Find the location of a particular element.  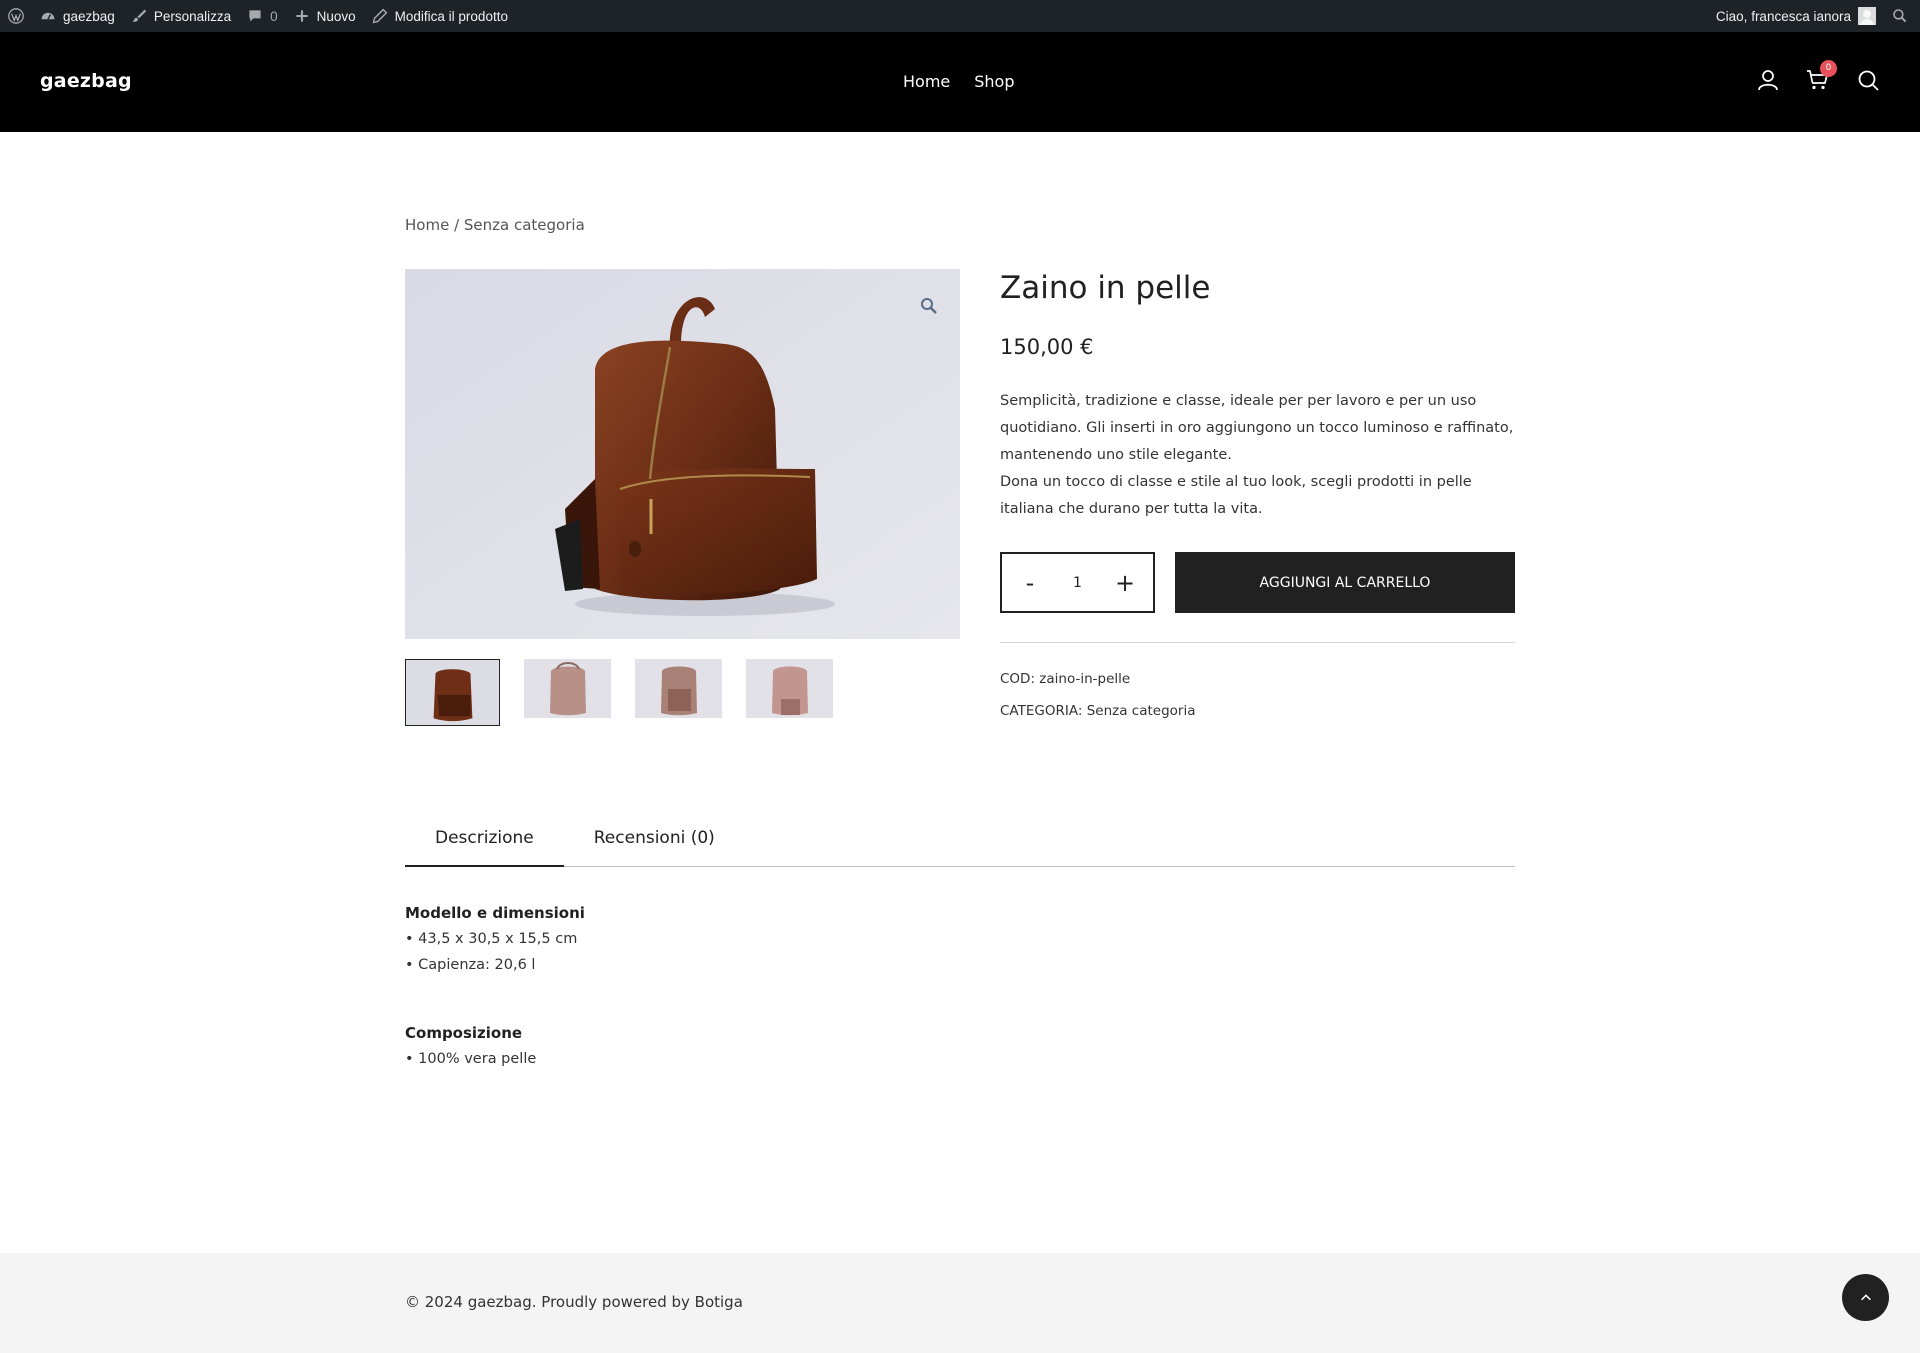

product-main-image is located at coordinates (682, 454).